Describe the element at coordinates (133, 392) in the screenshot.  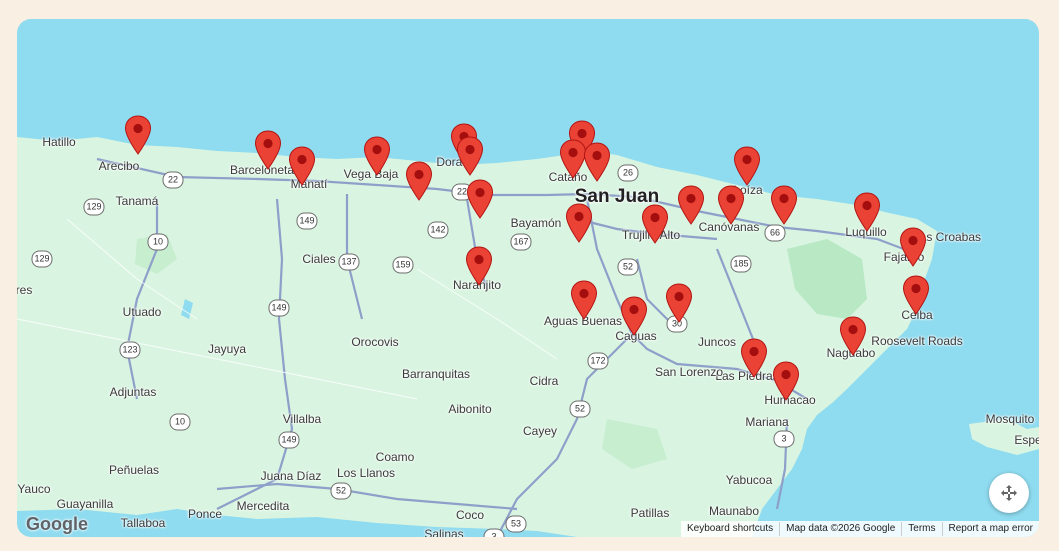
I see `place-label: Adjuntas` at that location.